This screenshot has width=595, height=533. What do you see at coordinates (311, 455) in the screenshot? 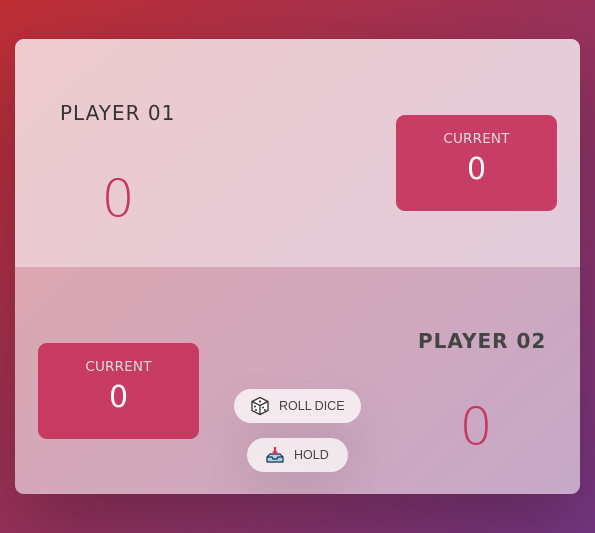
I see `hold-label: HOLD` at bounding box center [311, 455].